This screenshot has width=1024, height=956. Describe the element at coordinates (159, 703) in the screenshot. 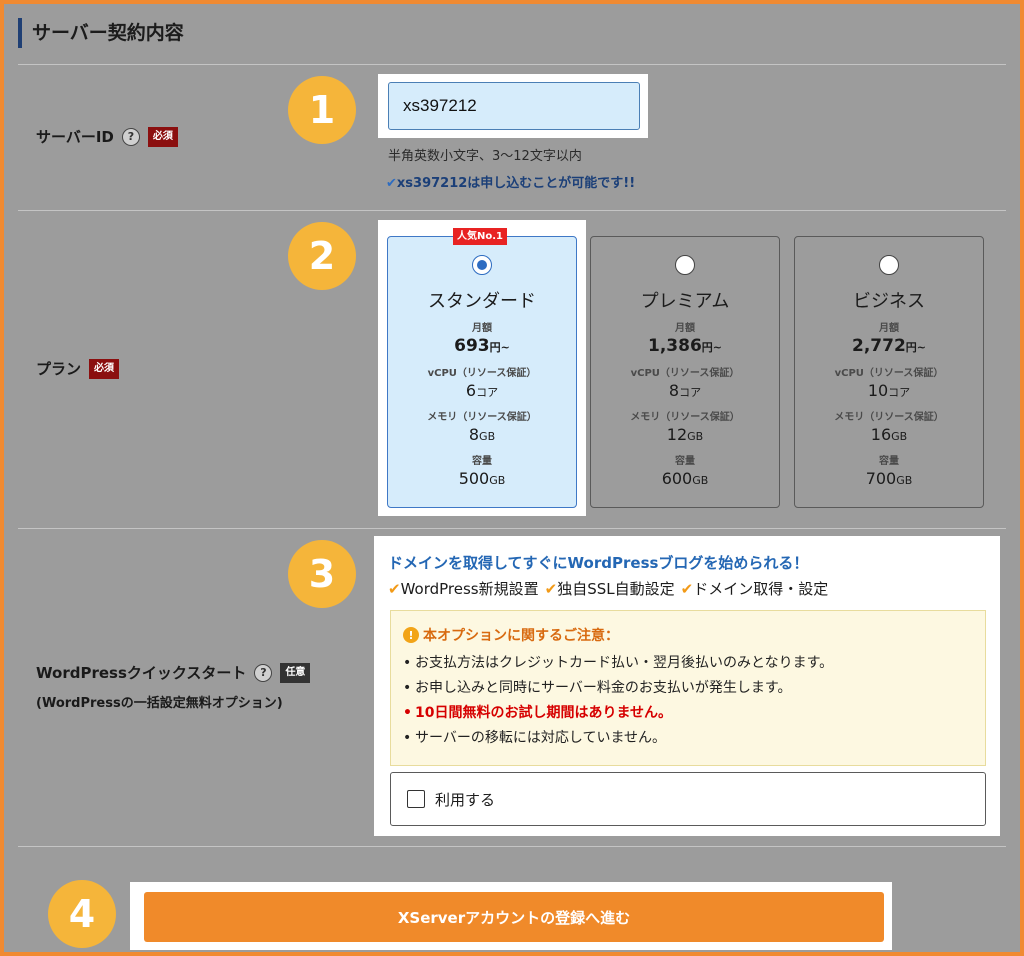

I see `wordpress-sublabel: (WordPressの一括設定無料オプション)` at that location.